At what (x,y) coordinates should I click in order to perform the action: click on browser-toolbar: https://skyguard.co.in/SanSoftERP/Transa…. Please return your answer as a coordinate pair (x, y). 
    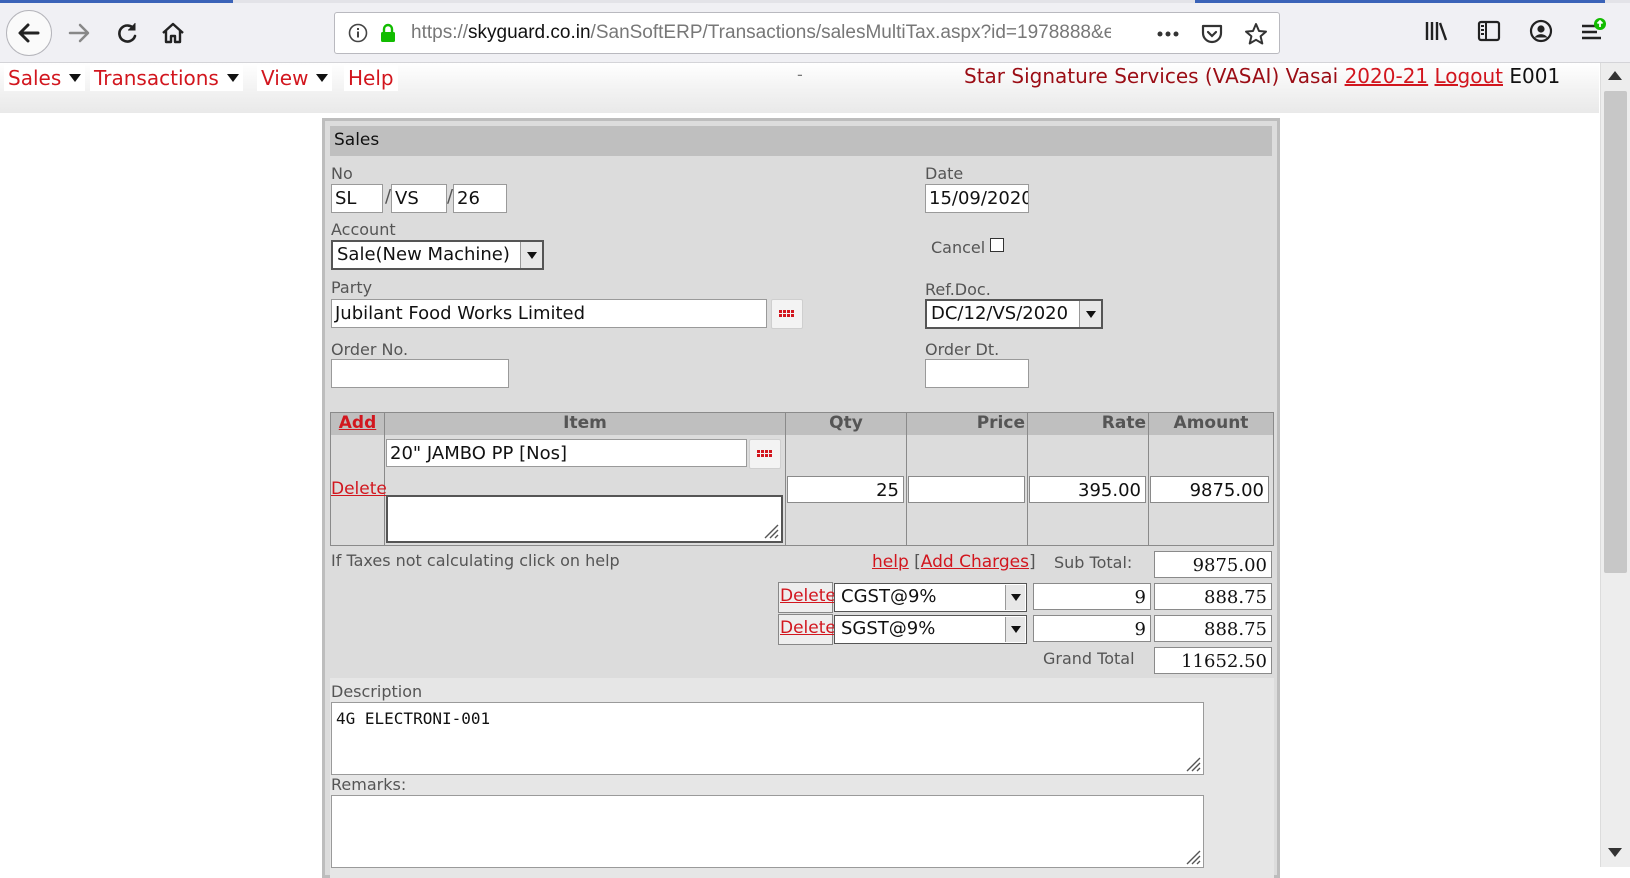
    Looking at the image, I should click on (815, 31).